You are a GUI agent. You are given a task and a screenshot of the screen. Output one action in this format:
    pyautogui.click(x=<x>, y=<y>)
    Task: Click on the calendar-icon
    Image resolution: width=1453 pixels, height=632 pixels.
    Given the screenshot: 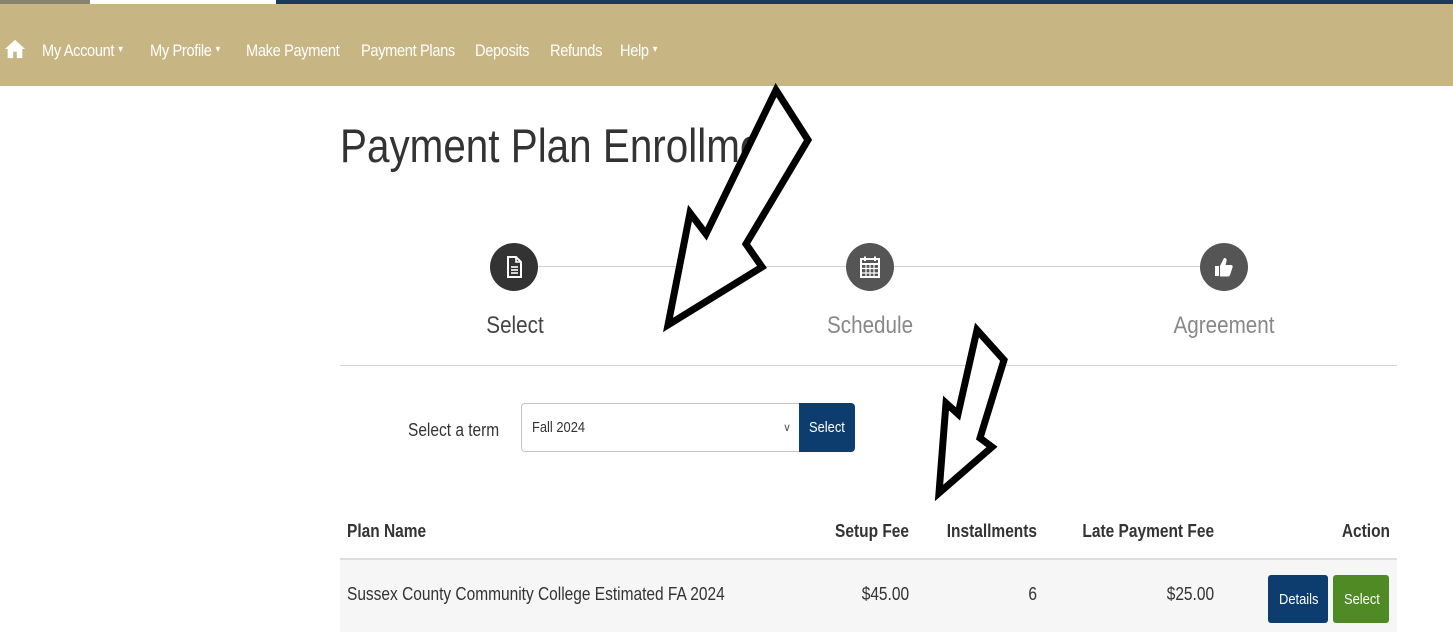 What is the action you would take?
    pyautogui.click(x=870, y=267)
    